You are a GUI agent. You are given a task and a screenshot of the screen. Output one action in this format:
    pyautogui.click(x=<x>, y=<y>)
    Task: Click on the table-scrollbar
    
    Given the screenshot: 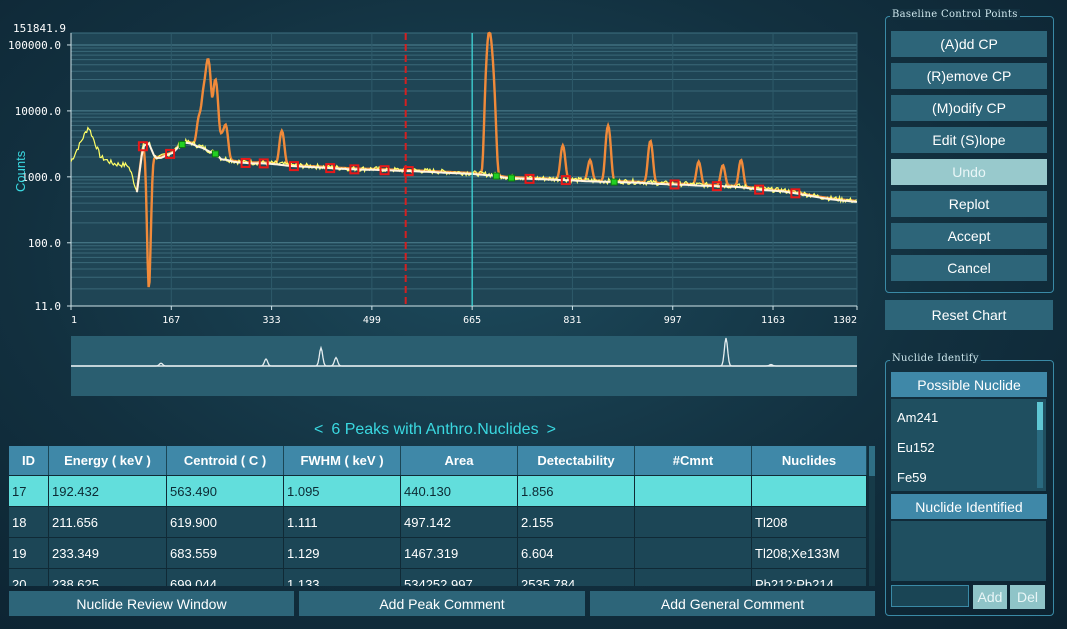 What is the action you would take?
    pyautogui.click(x=872, y=516)
    